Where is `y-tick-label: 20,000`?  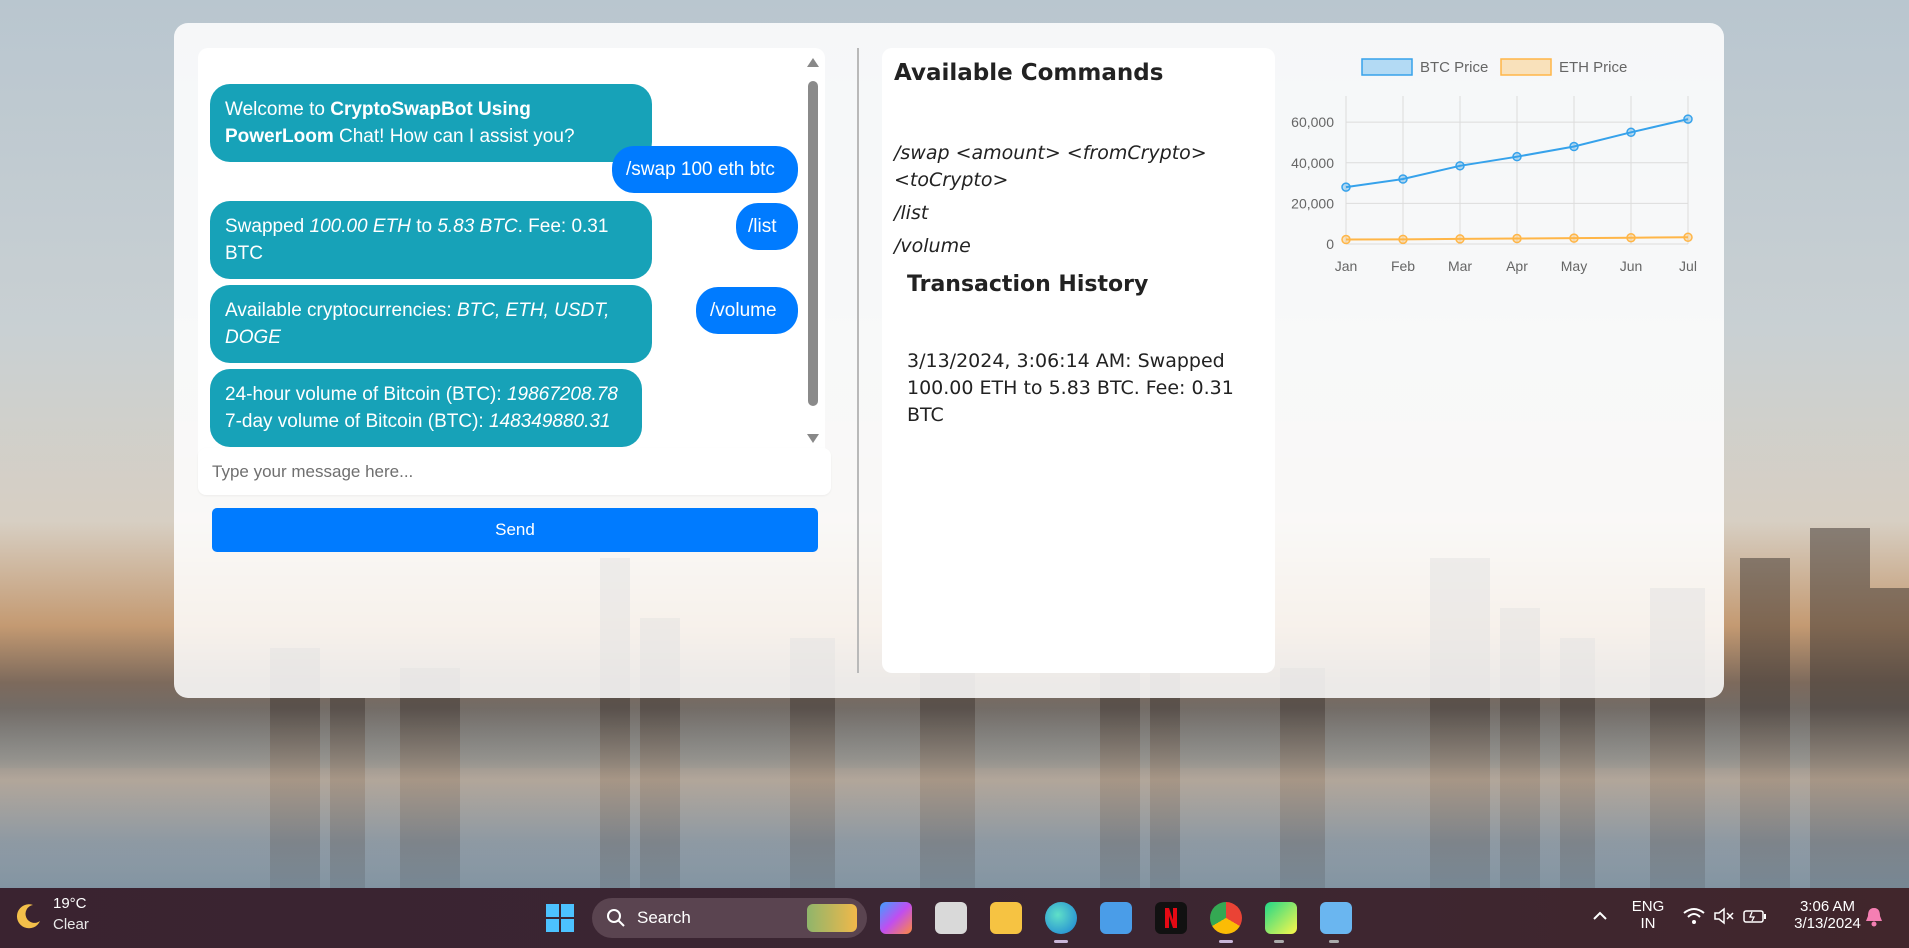 y-tick-label: 20,000 is located at coordinates (1312, 203).